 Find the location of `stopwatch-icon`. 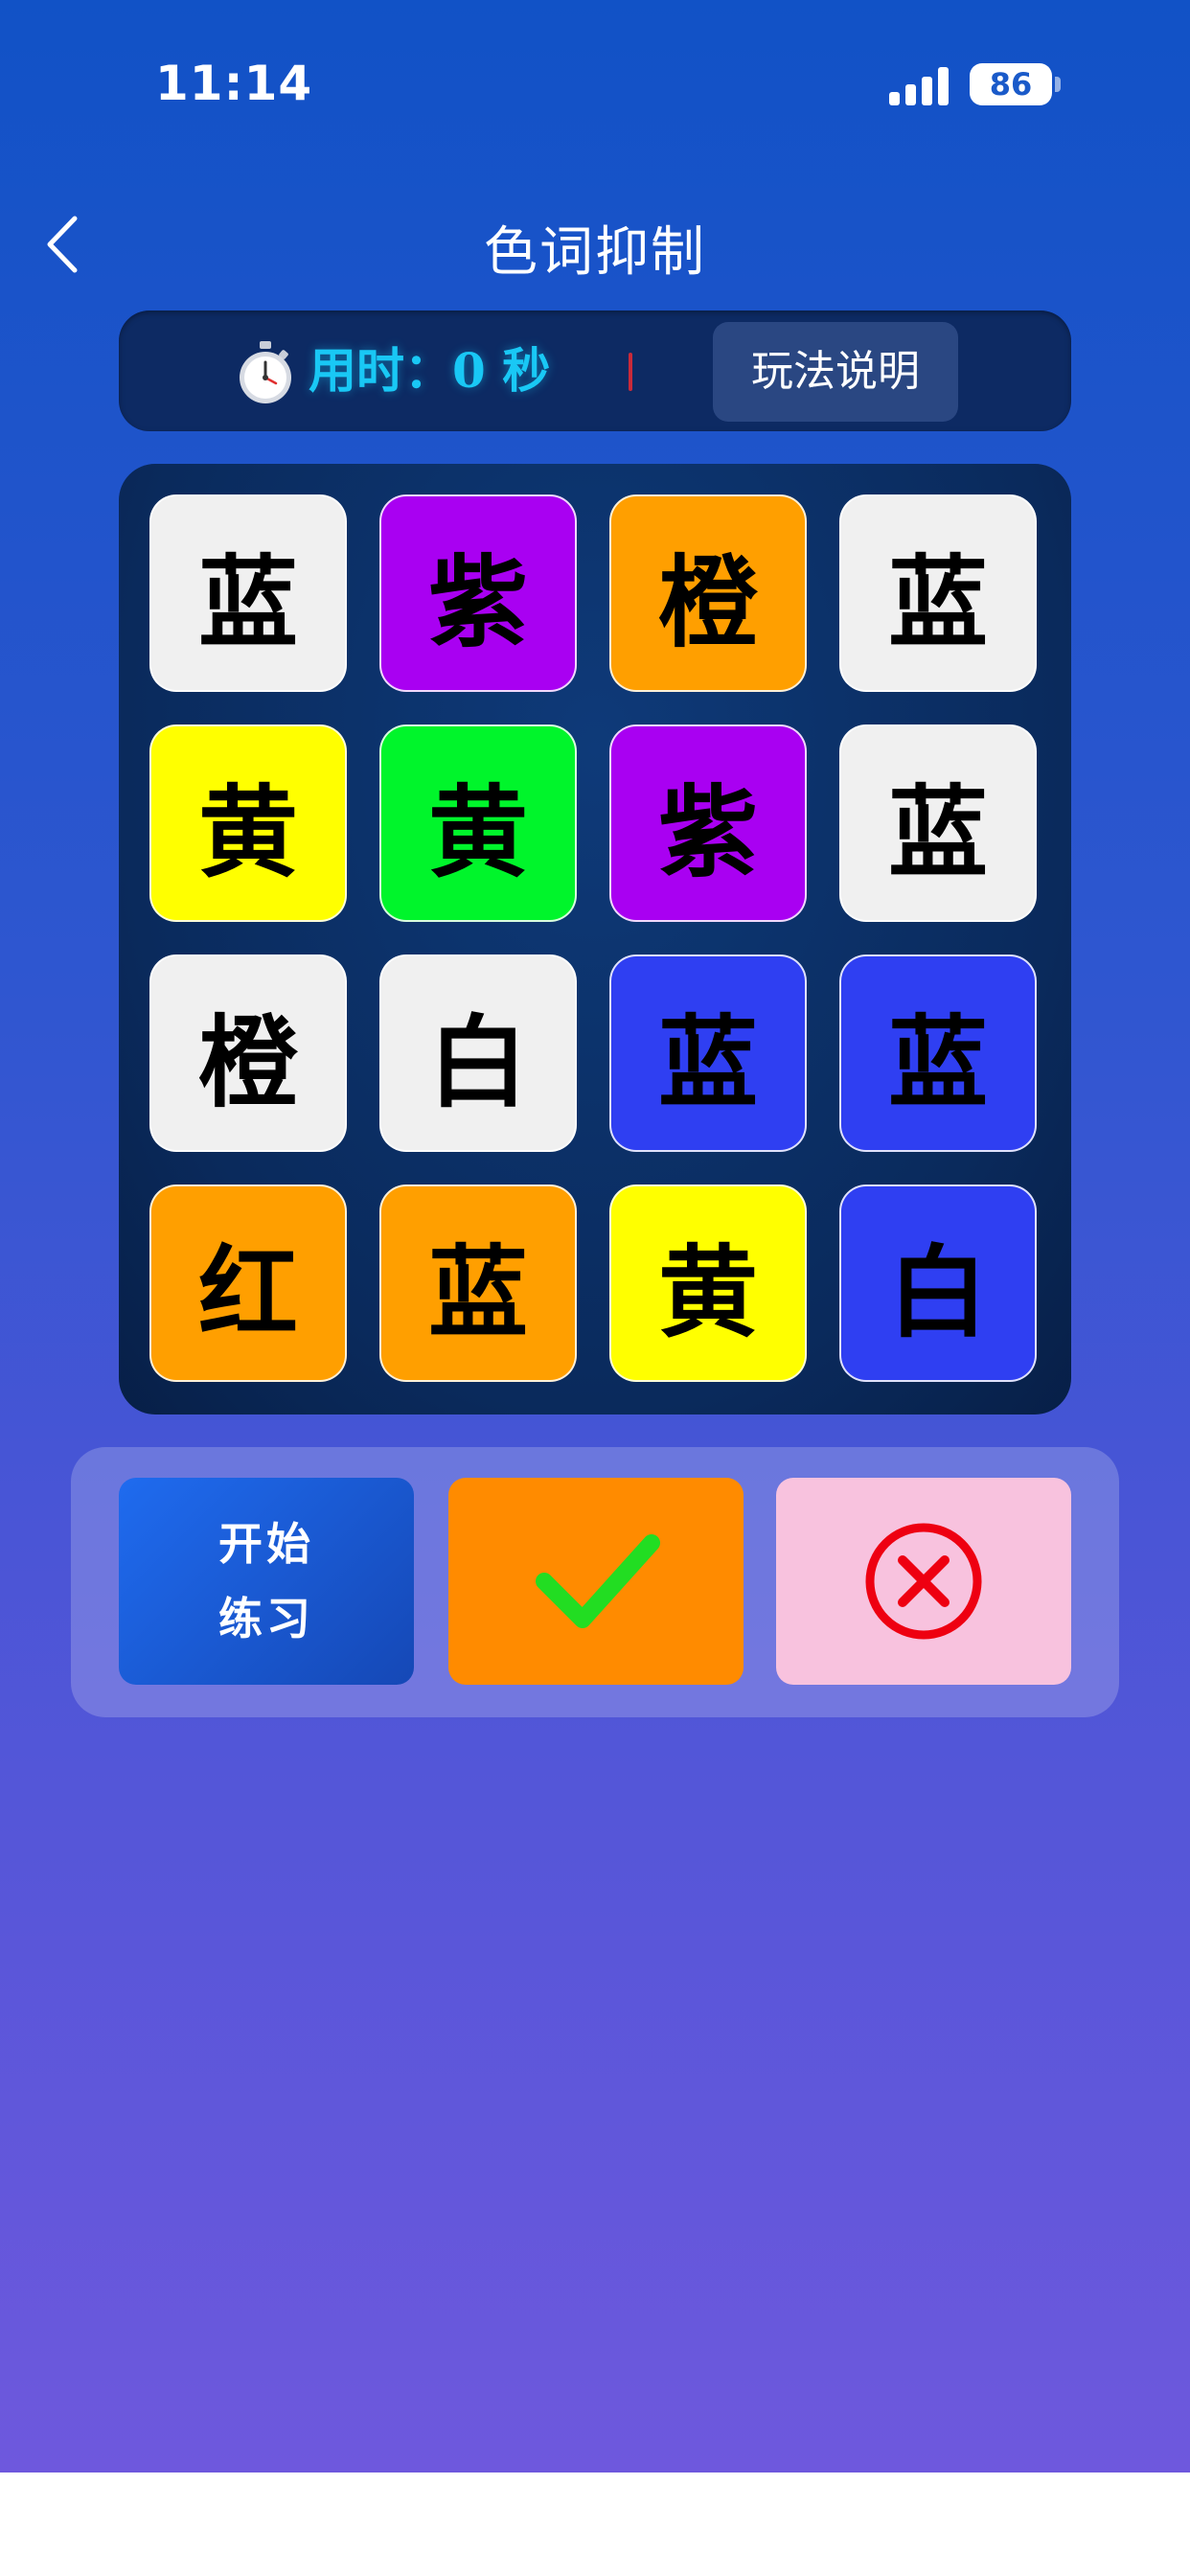

stopwatch-icon is located at coordinates (265, 372).